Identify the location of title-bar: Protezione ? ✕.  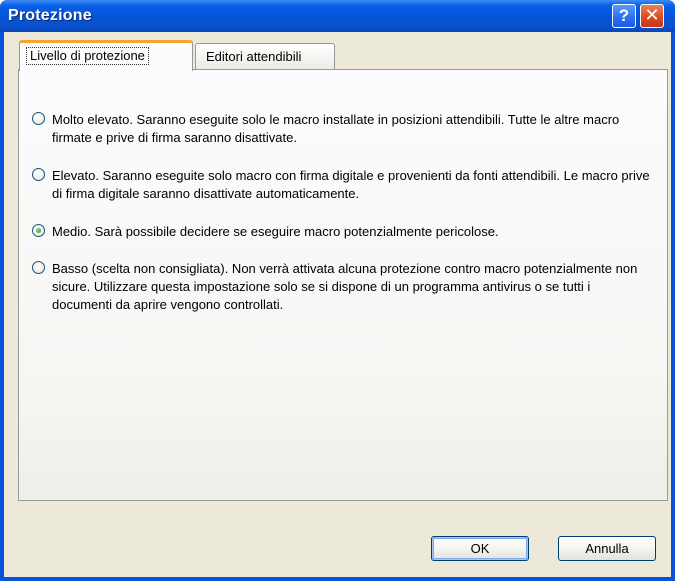
(337, 16).